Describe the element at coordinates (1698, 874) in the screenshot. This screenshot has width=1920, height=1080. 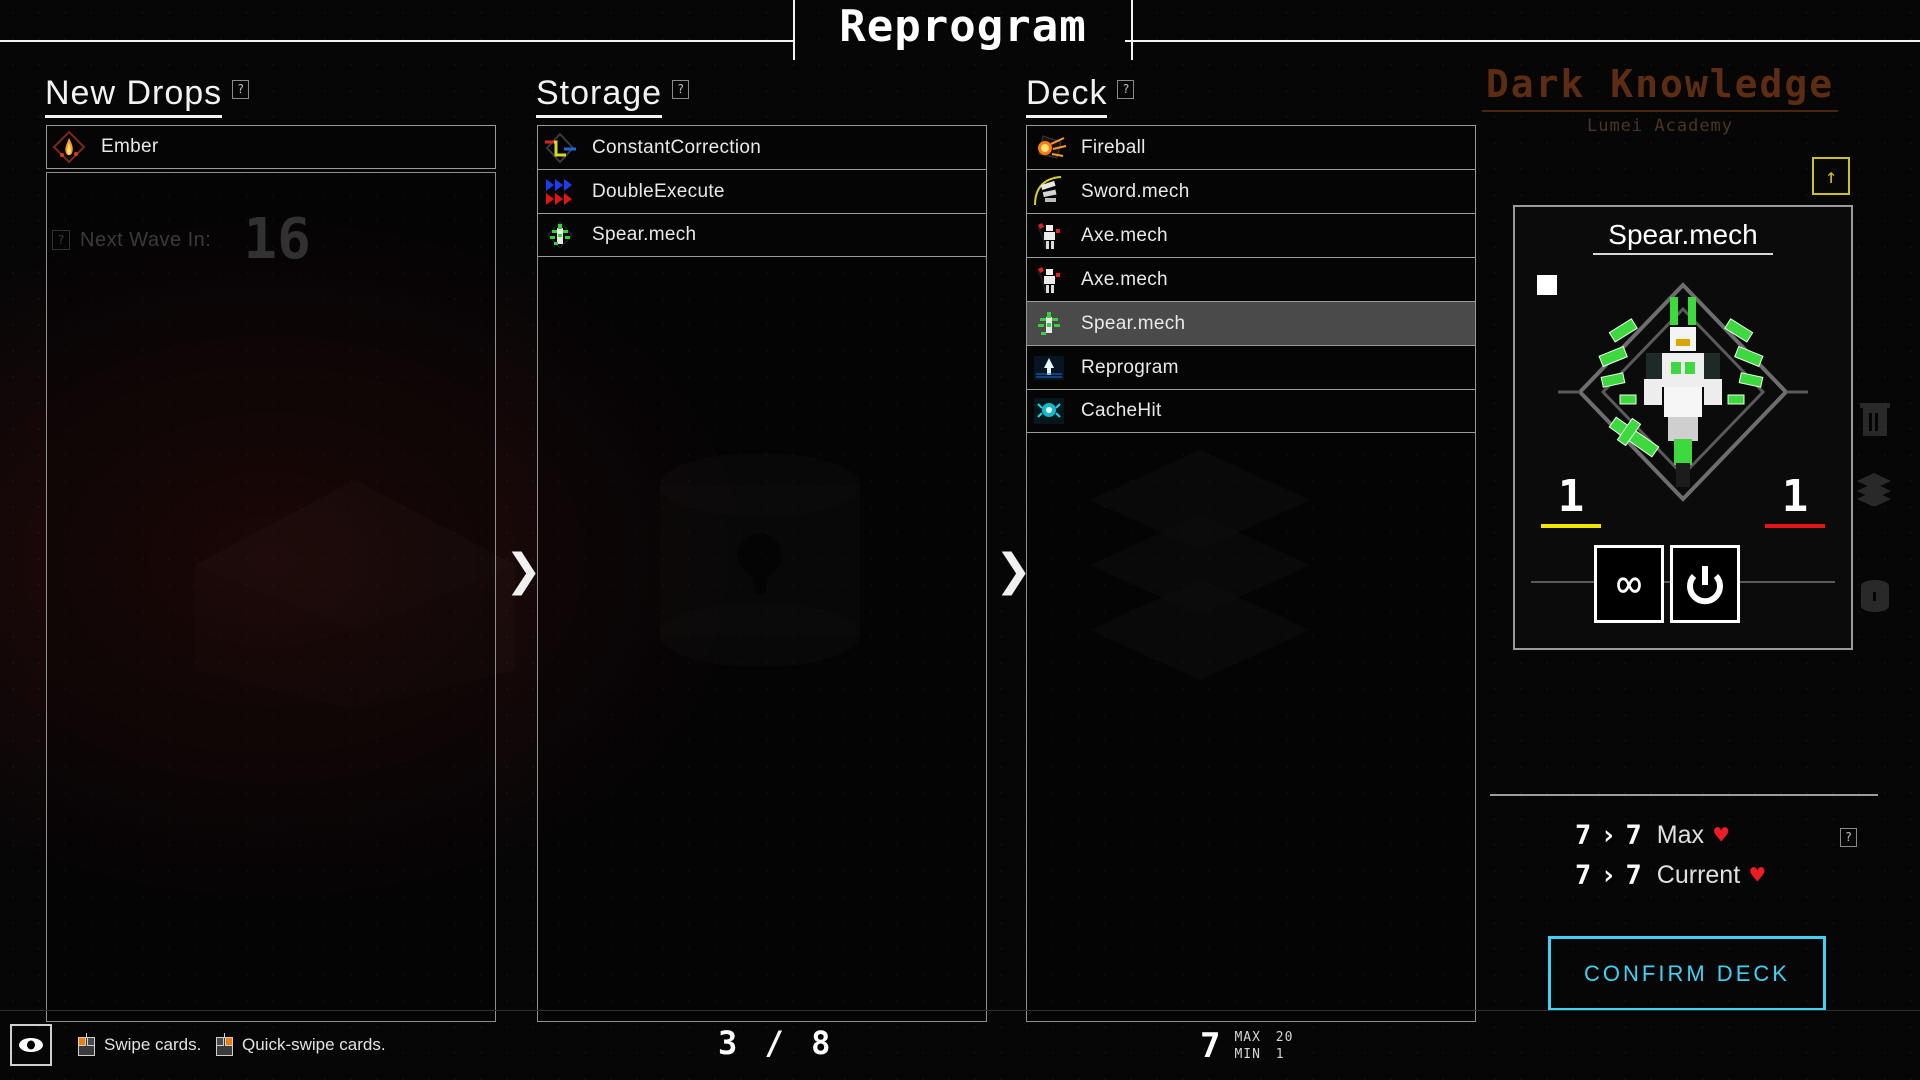
I see `current-health-label: Current` at that location.